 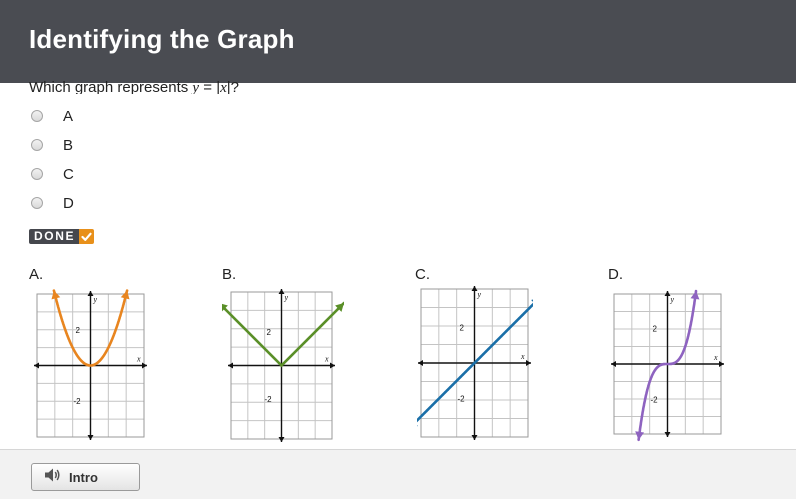 I want to click on option-label: C, so click(x=68, y=174).